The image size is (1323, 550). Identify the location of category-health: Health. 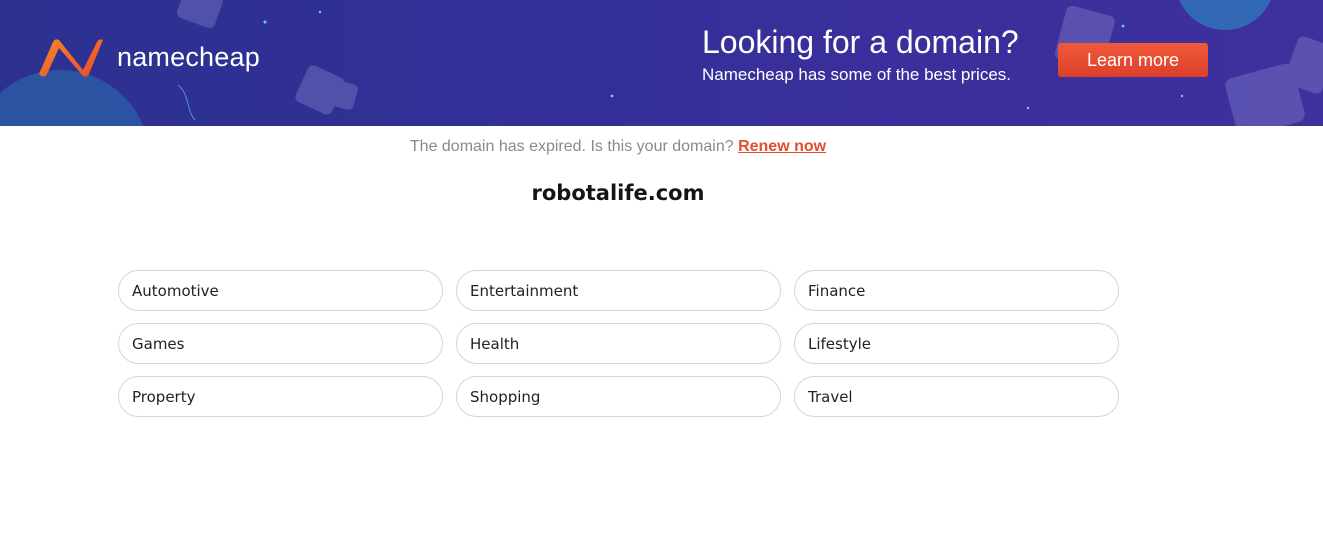
(618, 343).